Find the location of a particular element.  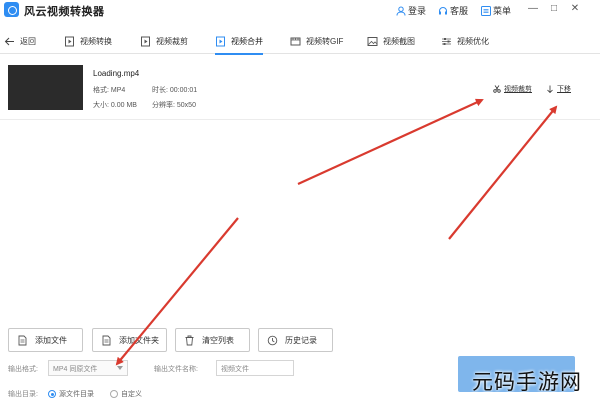

output-dir-custom-label: 自定义 is located at coordinates (131, 394).